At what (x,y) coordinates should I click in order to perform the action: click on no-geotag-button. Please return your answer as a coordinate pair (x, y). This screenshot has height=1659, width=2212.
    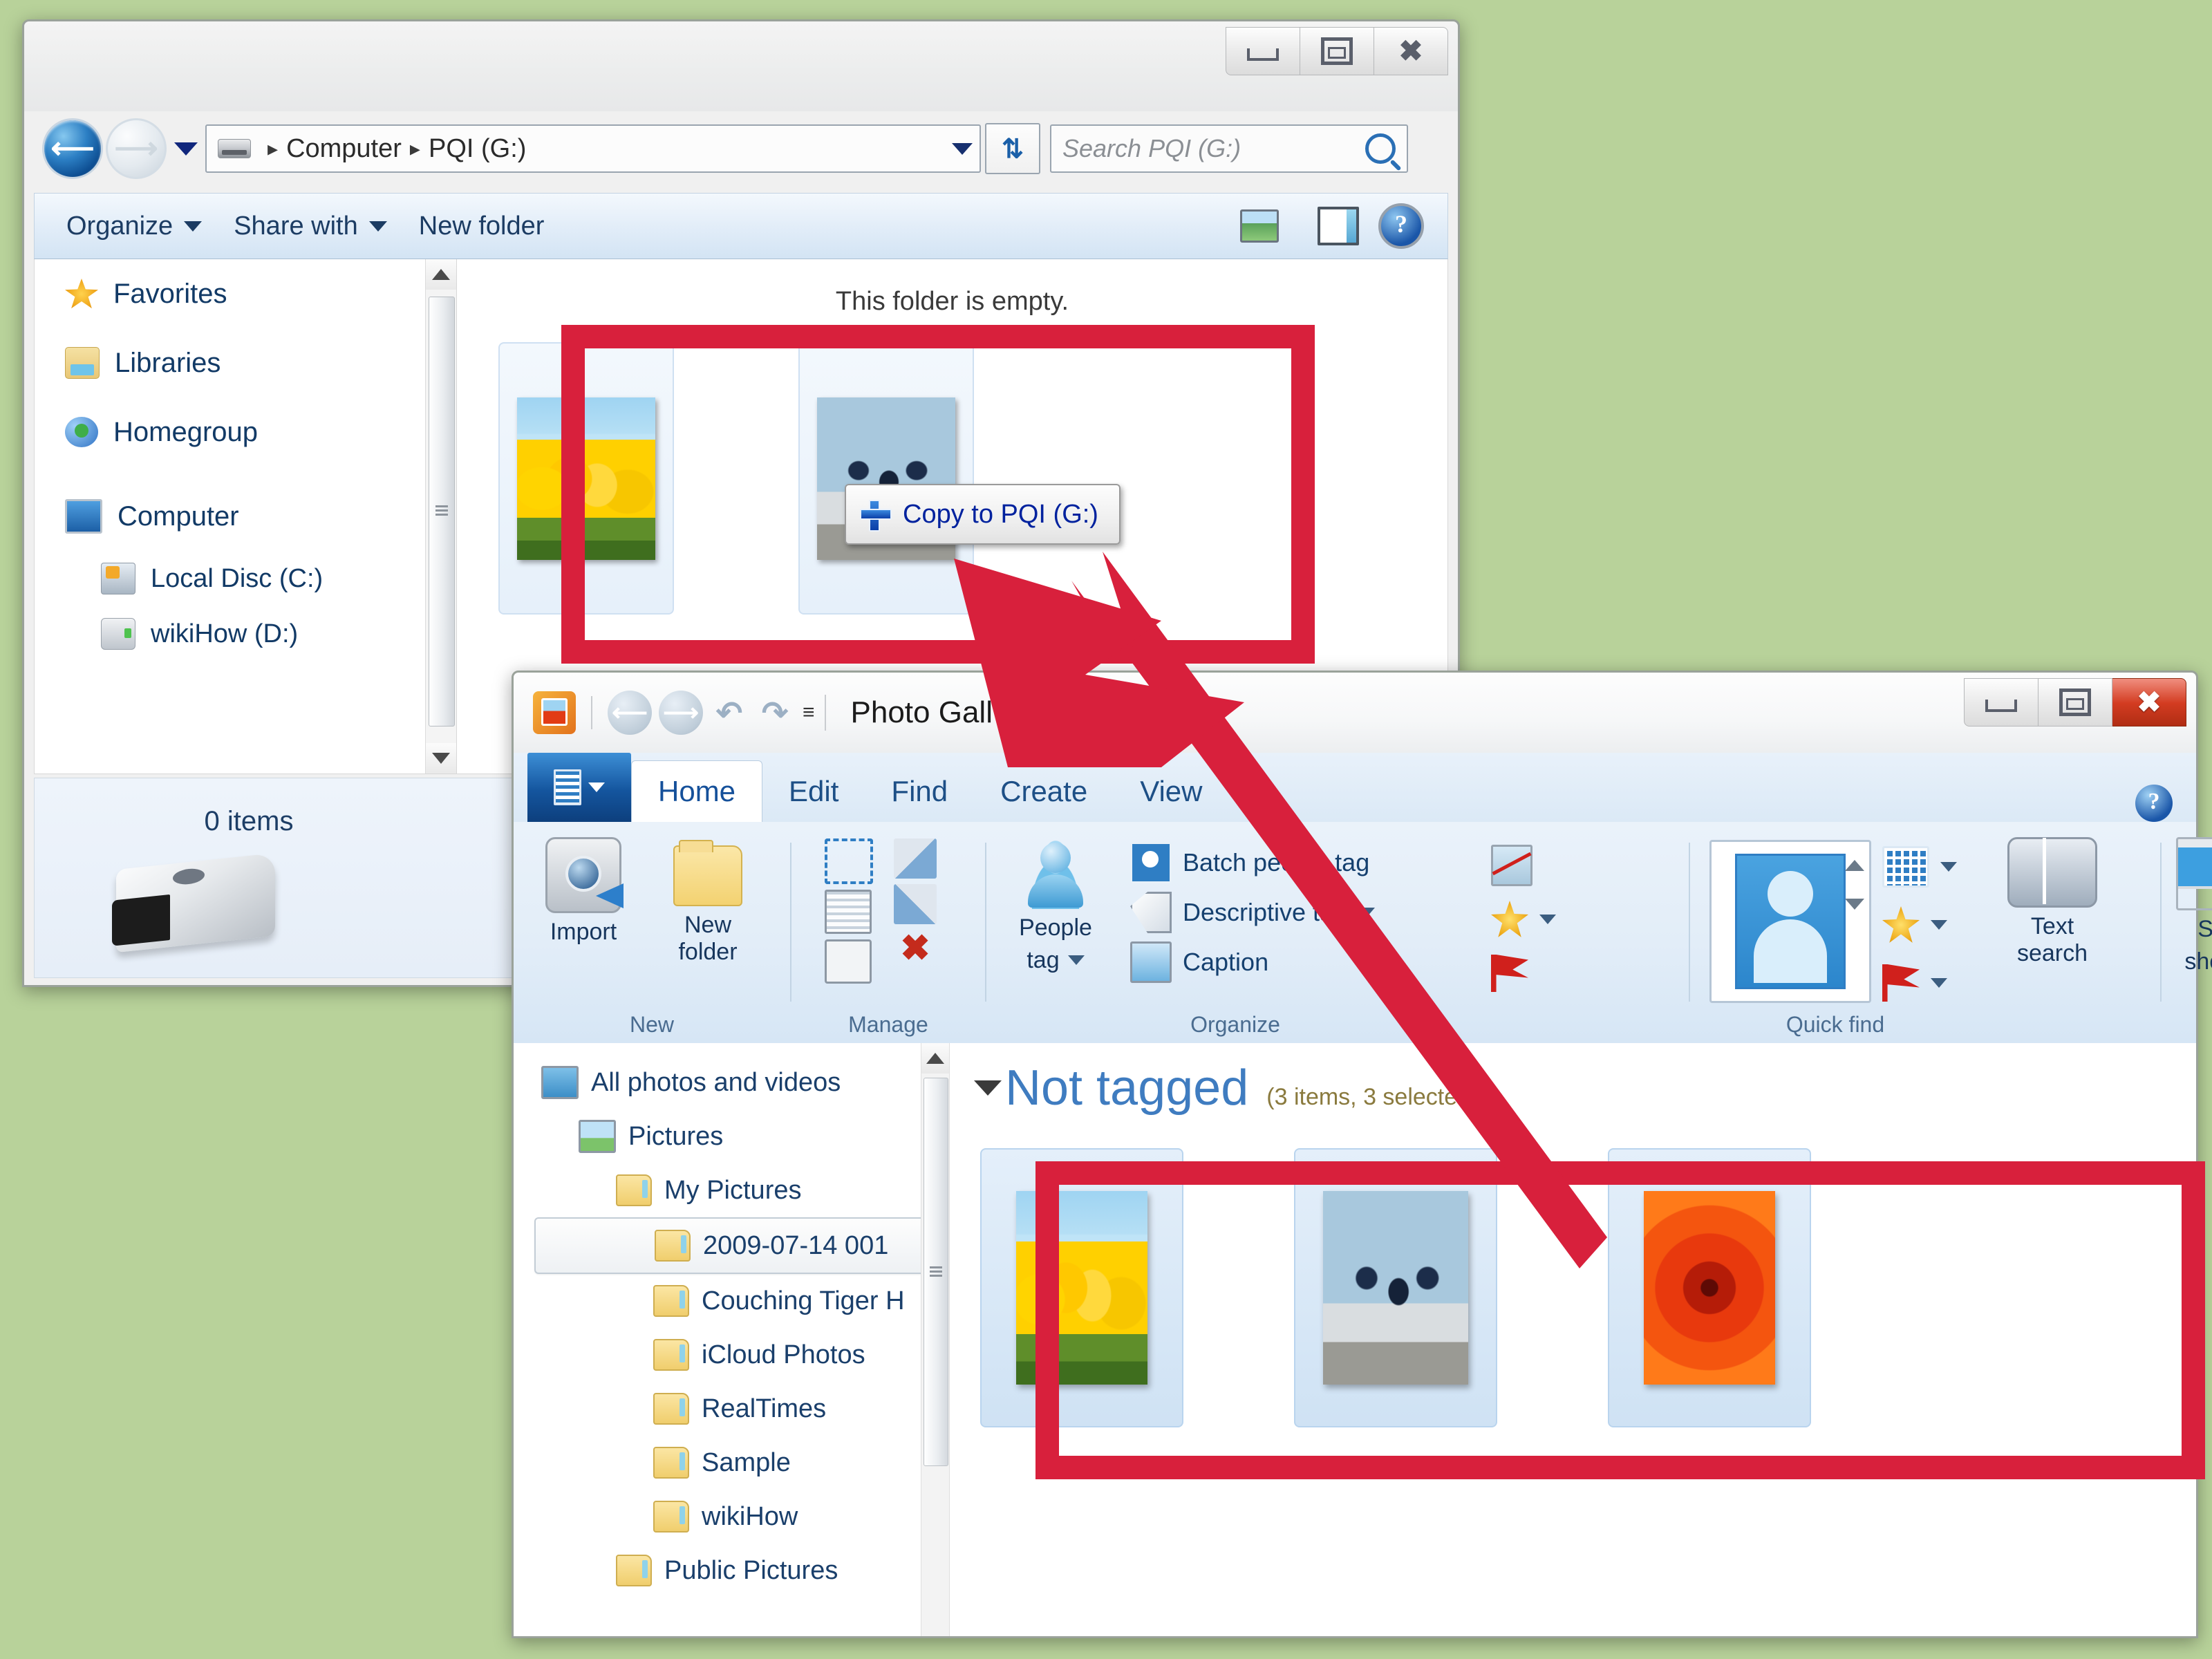
    Looking at the image, I should click on (1523, 866).